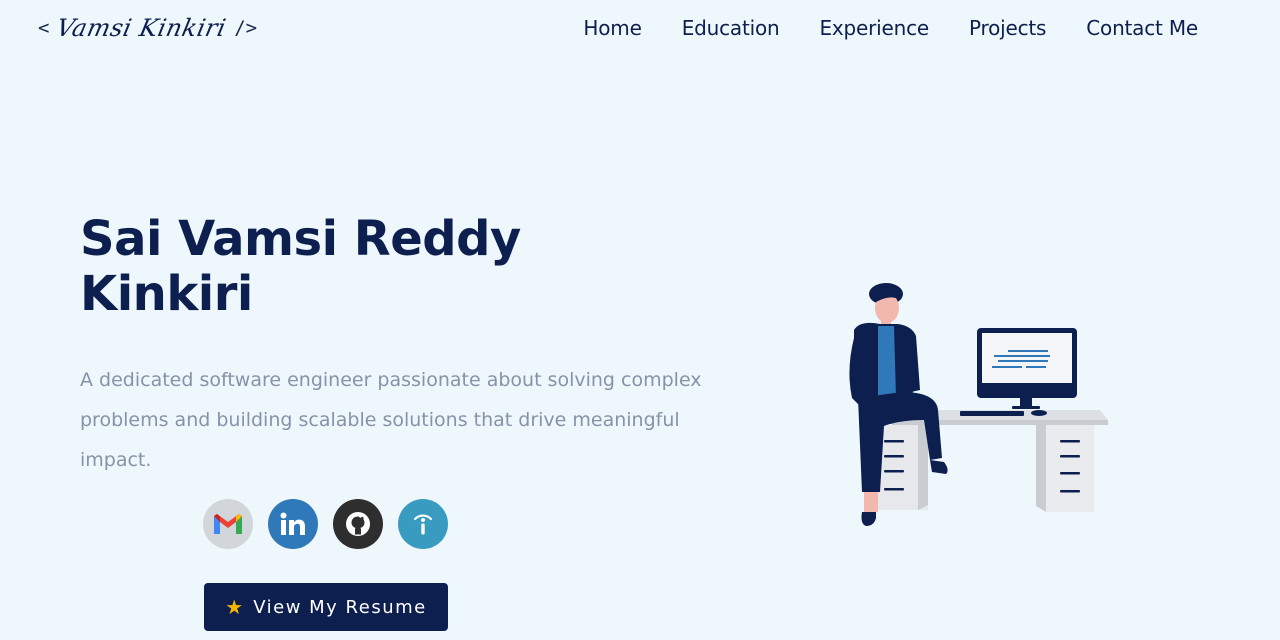  What do you see at coordinates (246, 28) in the screenshot?
I see `logo-close-bracket: />` at bounding box center [246, 28].